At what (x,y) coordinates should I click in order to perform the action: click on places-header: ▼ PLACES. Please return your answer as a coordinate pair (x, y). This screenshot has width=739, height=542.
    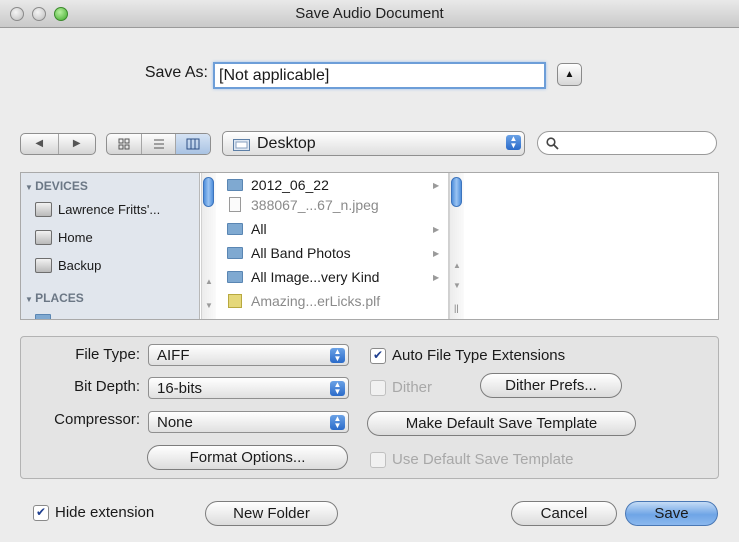
    Looking at the image, I should click on (54, 298).